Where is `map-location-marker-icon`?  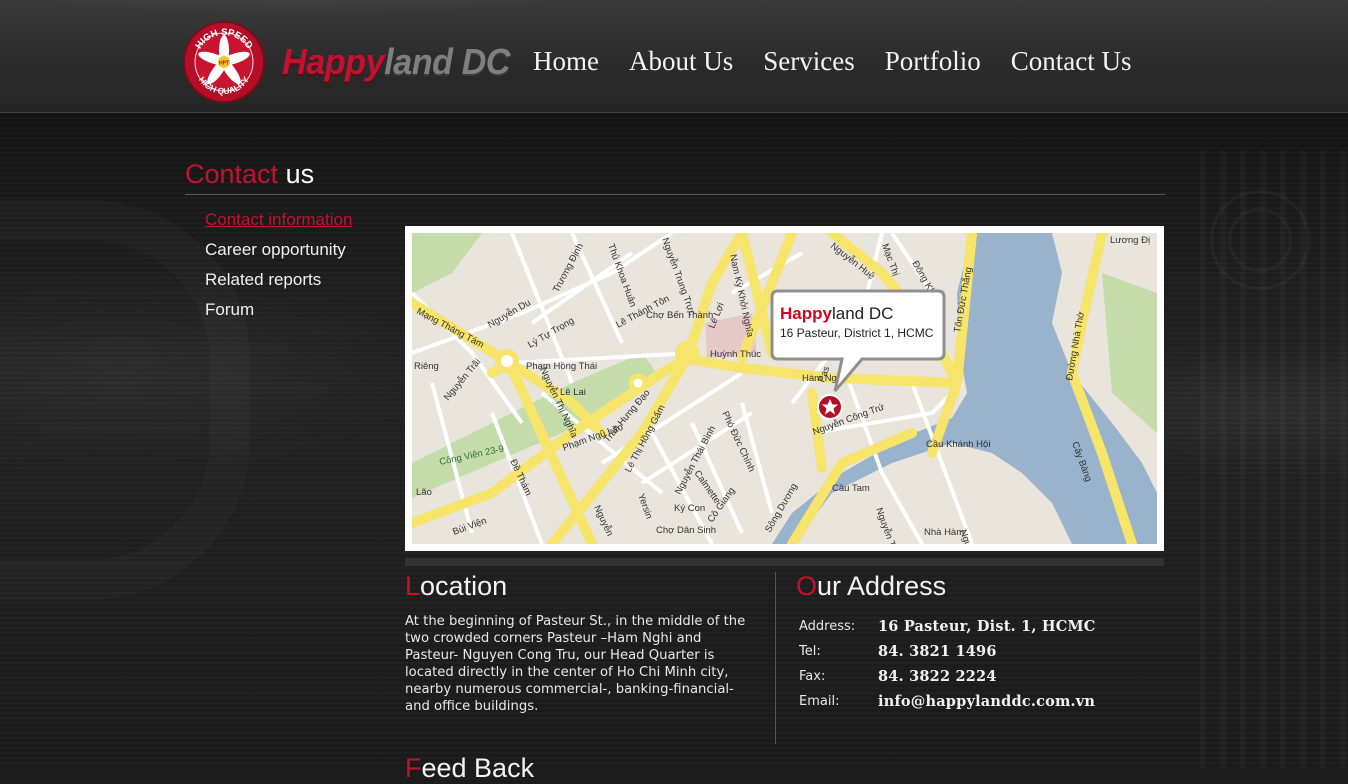
map-location-marker-icon is located at coordinates (830, 407).